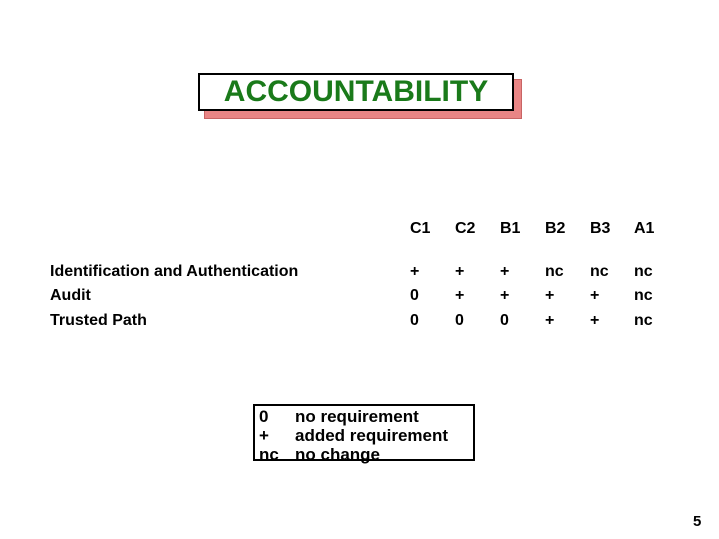 This screenshot has width=719, height=539. Describe the element at coordinates (174, 271) in the screenshot. I see `row-label: Identification and Authentication` at that location.